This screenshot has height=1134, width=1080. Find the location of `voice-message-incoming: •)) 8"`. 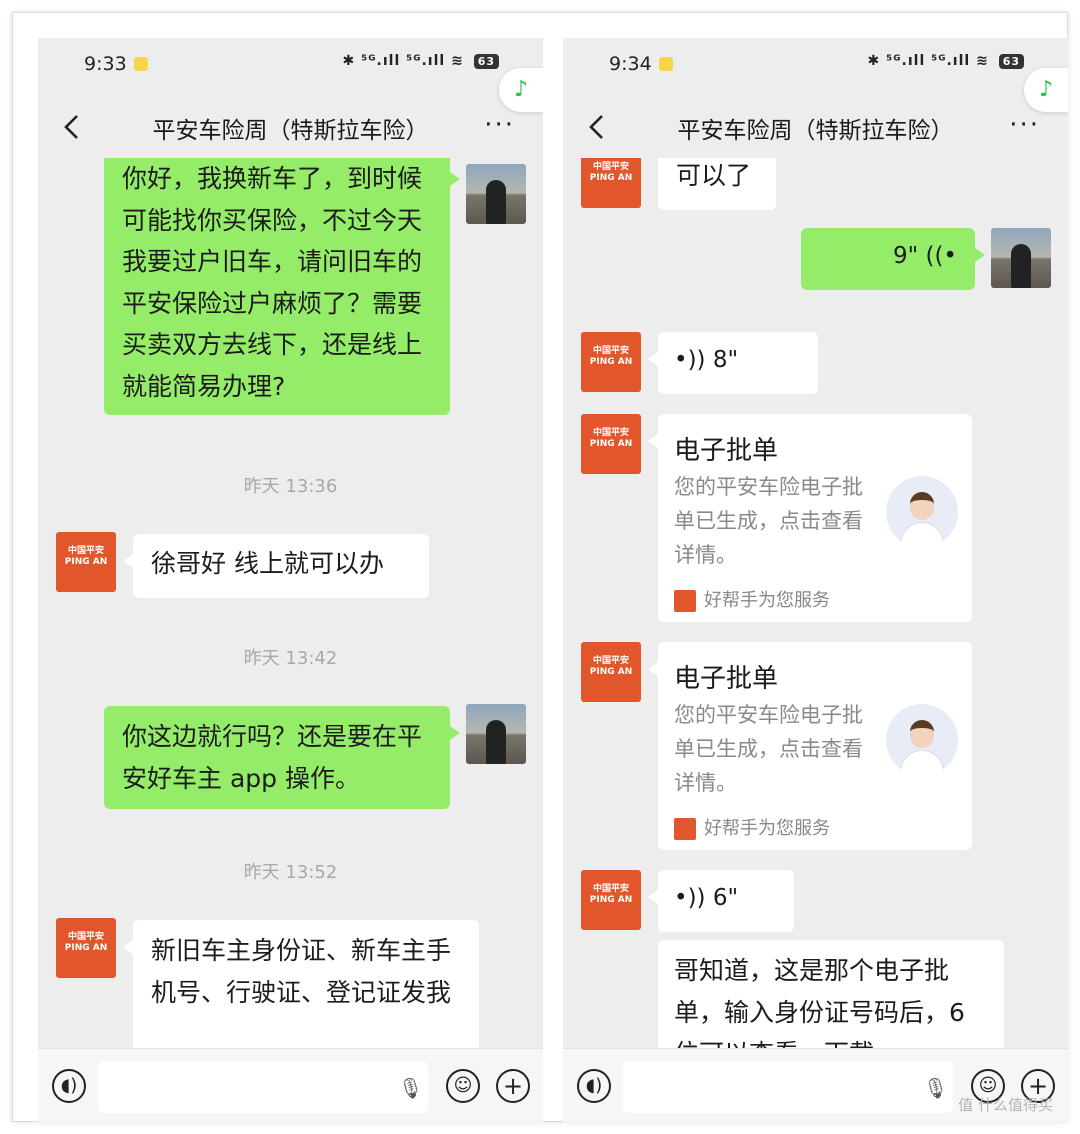

voice-message-incoming: •)) 8" is located at coordinates (733, 363).